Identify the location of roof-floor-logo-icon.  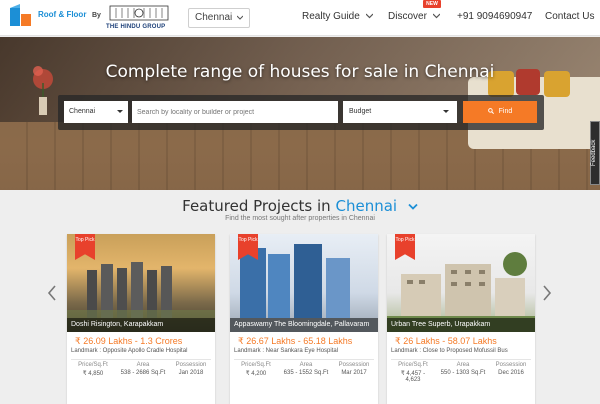
(21, 17).